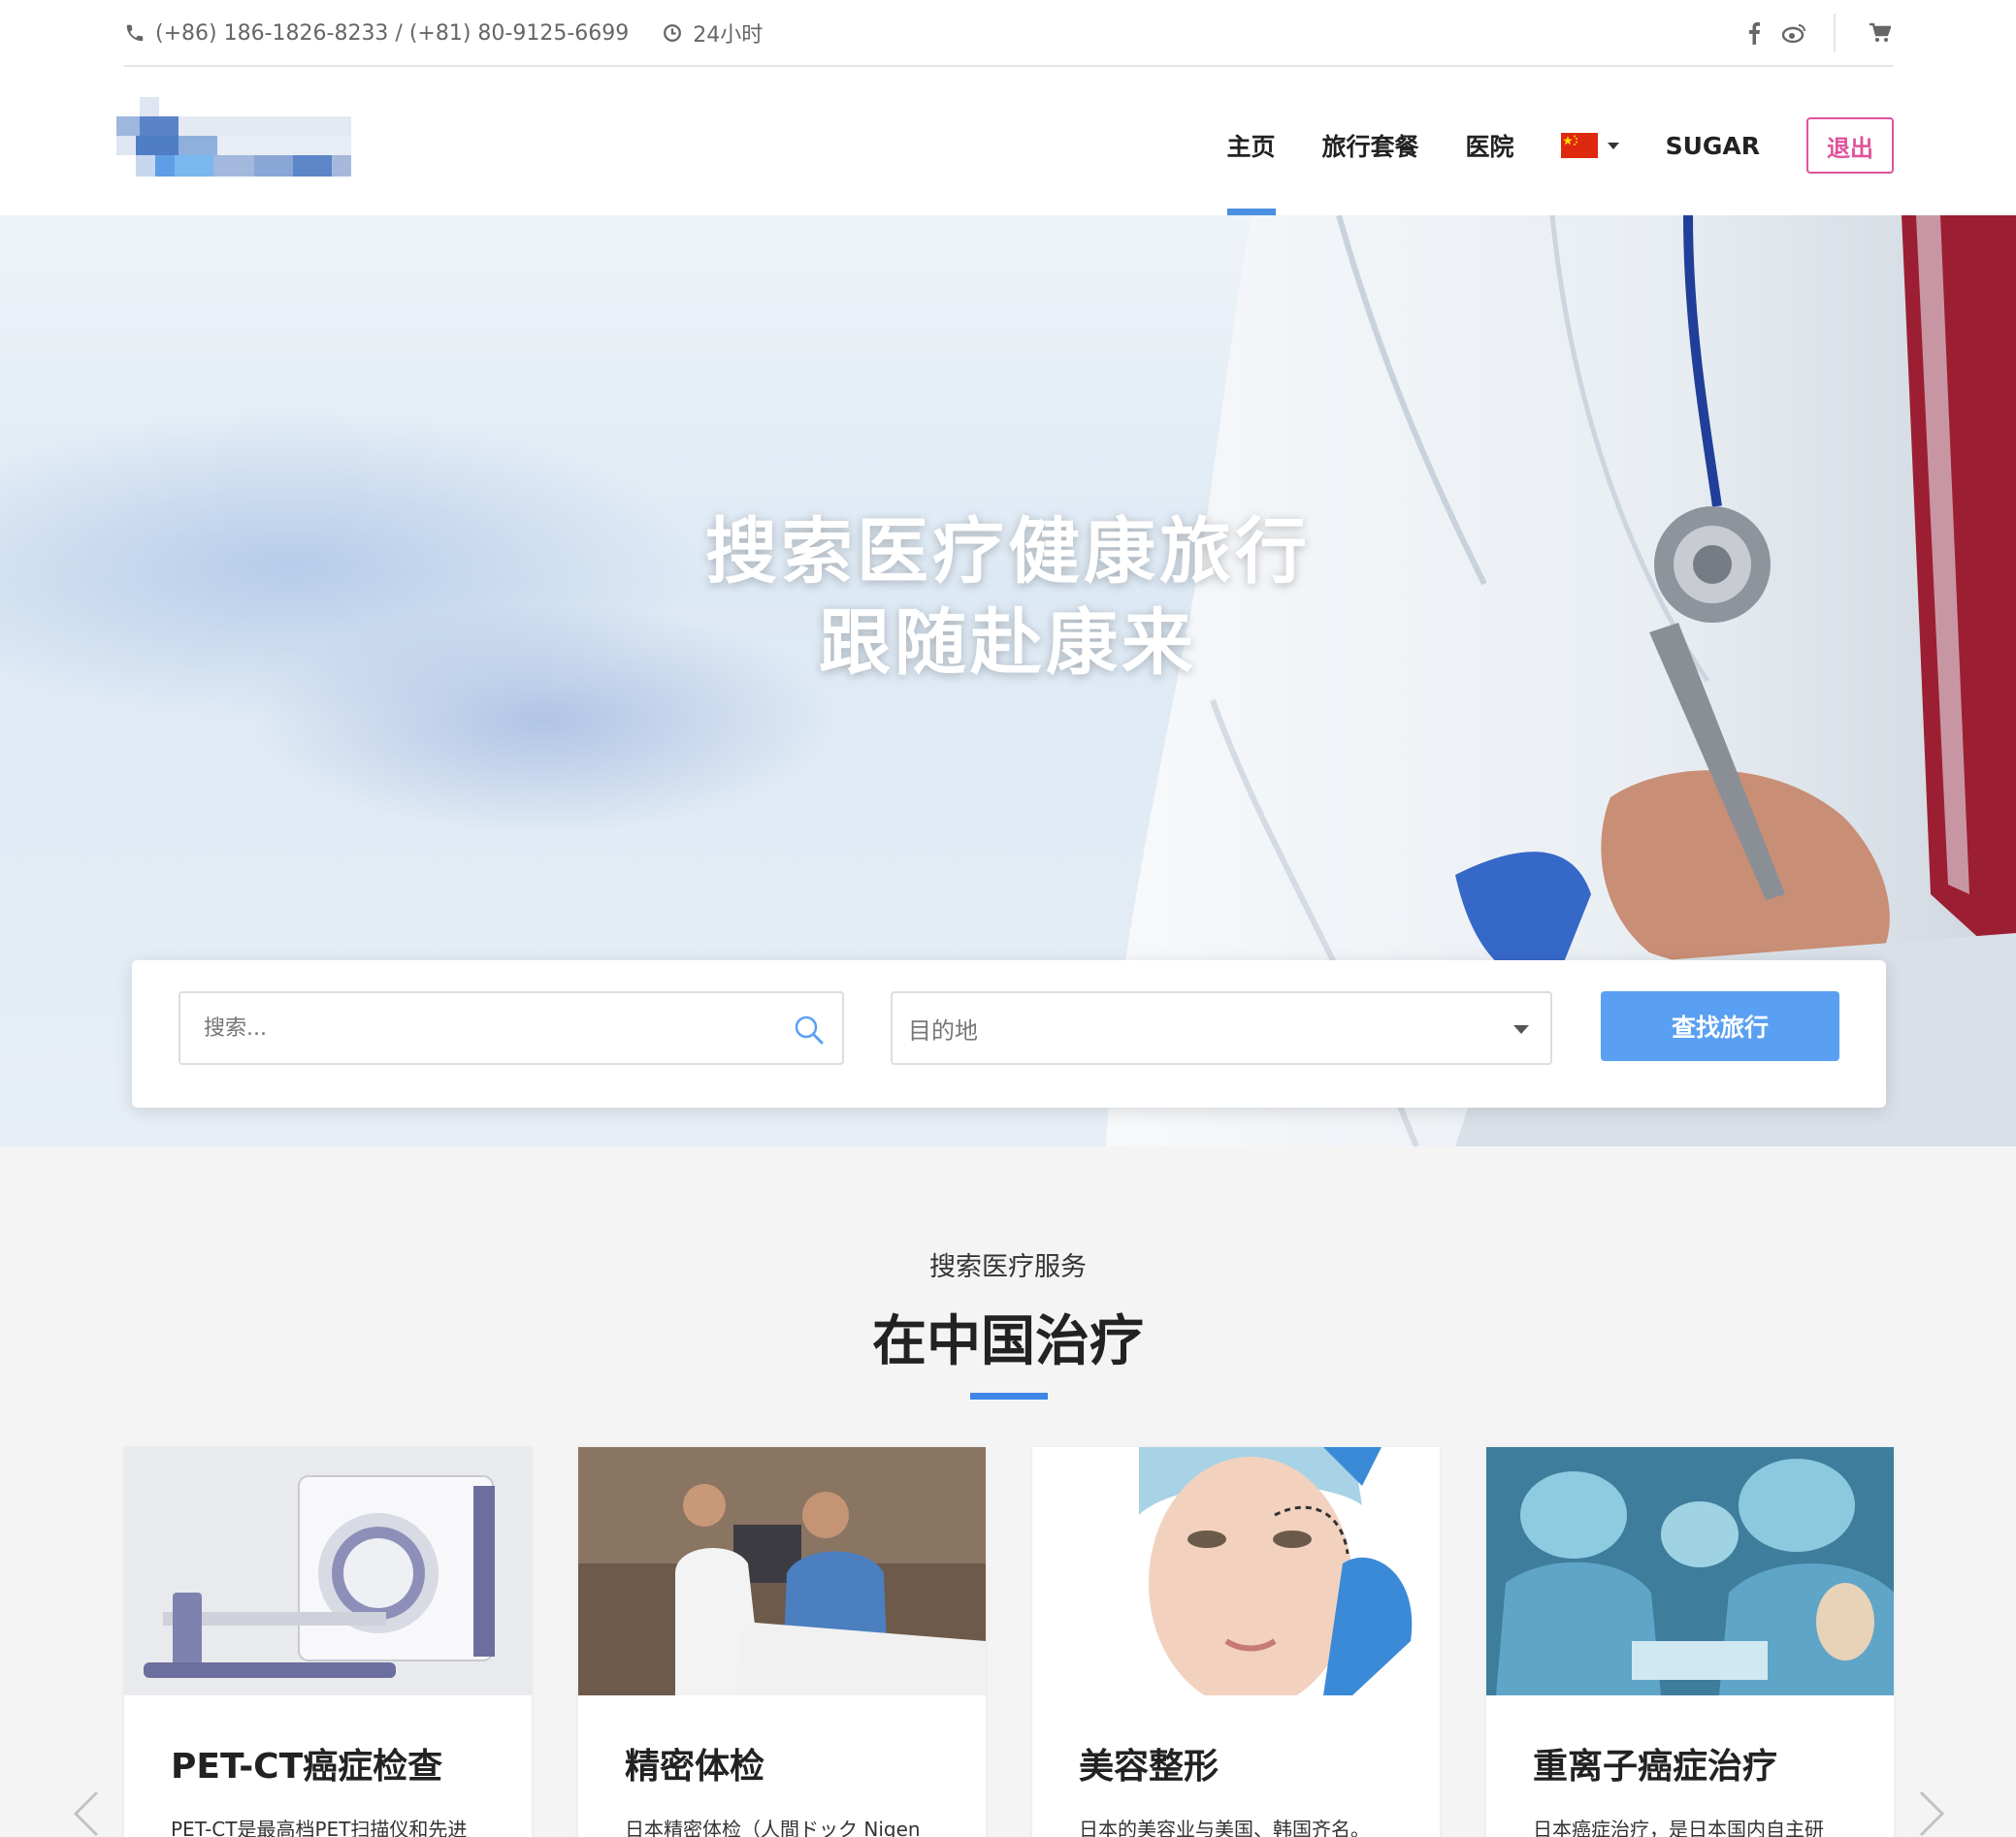 The width and height of the screenshot is (2016, 1837). What do you see at coordinates (1490, 145) in the screenshot?
I see `nav-hospitals: 医院` at bounding box center [1490, 145].